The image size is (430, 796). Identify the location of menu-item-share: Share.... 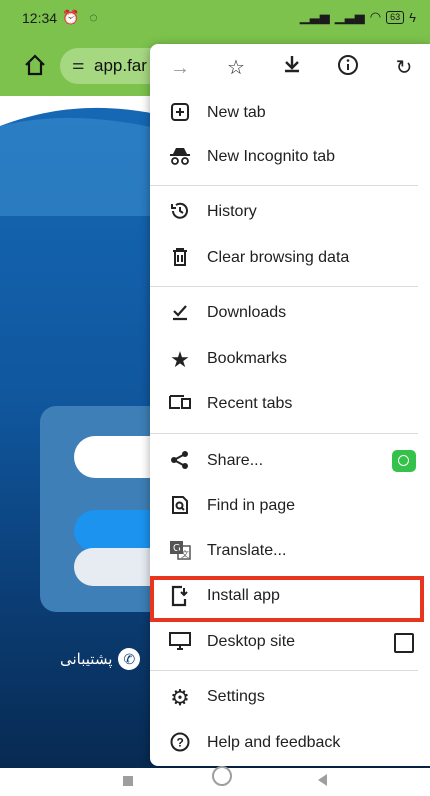
(290, 462).